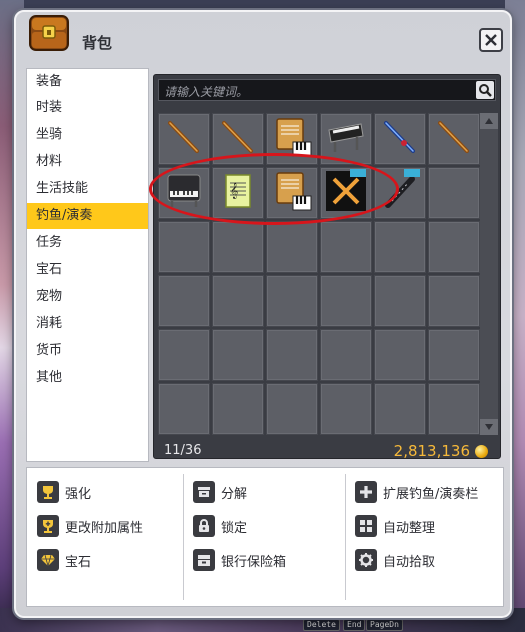 This screenshot has width=525, height=632. I want to click on auto-sort-button: 自动整理, so click(395, 526).